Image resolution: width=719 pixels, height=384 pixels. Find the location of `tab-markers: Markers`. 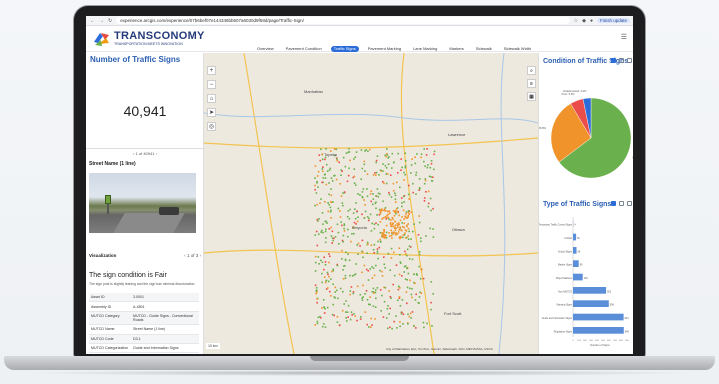

tab-markers: Markers is located at coordinates (456, 49).